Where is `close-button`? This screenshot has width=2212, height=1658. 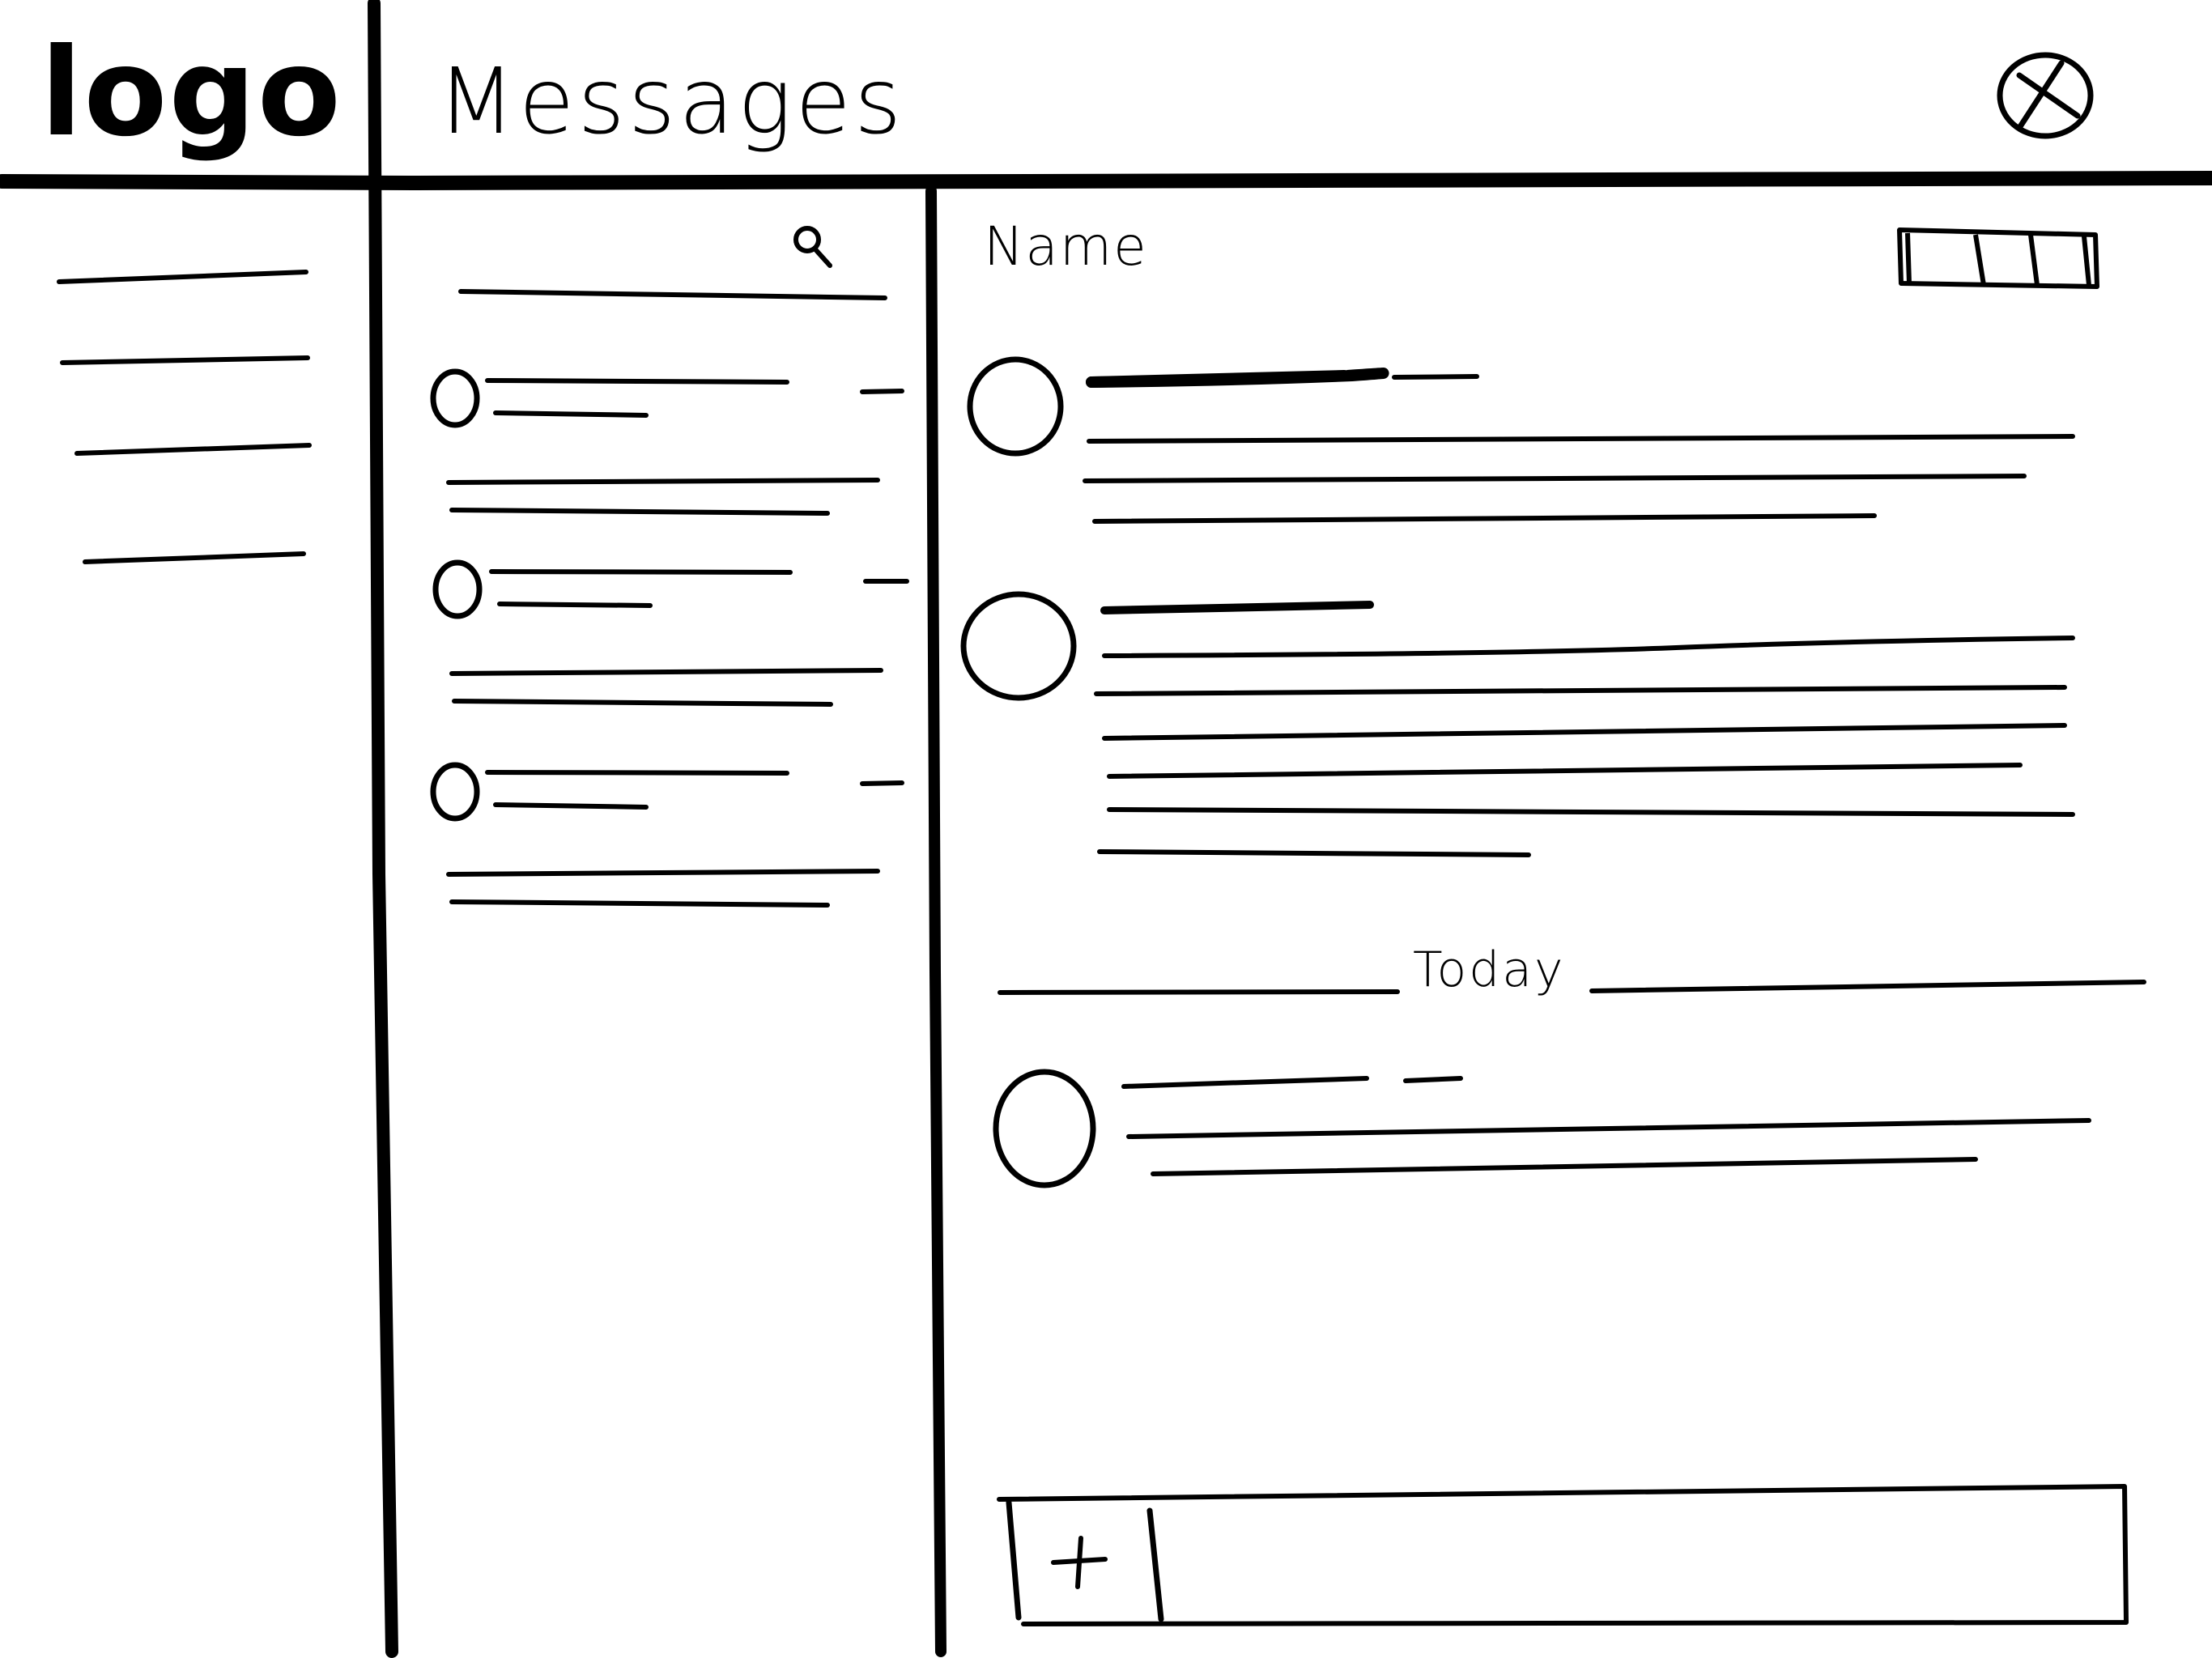 close-button is located at coordinates (2046, 95).